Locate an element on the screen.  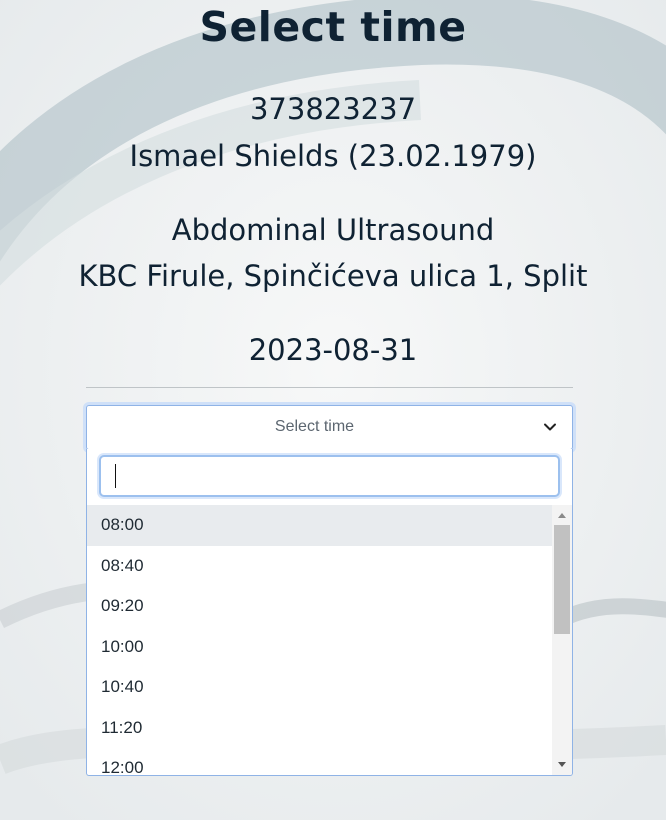
time-select: Select time is located at coordinates (329, 427).